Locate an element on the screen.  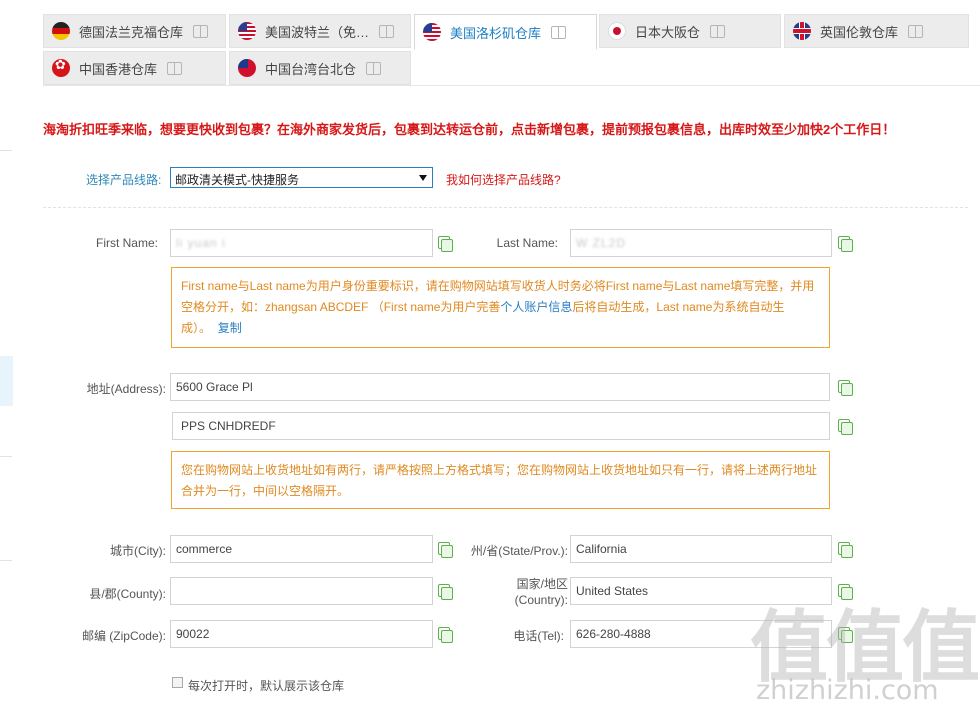
zip-label: 邮编 (ZipCode): is located at coordinates (123, 636).